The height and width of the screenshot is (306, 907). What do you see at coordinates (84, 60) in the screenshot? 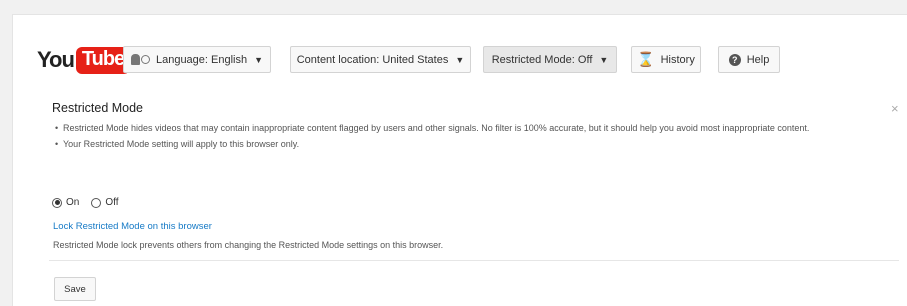
I see `youtube-logo: You Tube` at bounding box center [84, 60].